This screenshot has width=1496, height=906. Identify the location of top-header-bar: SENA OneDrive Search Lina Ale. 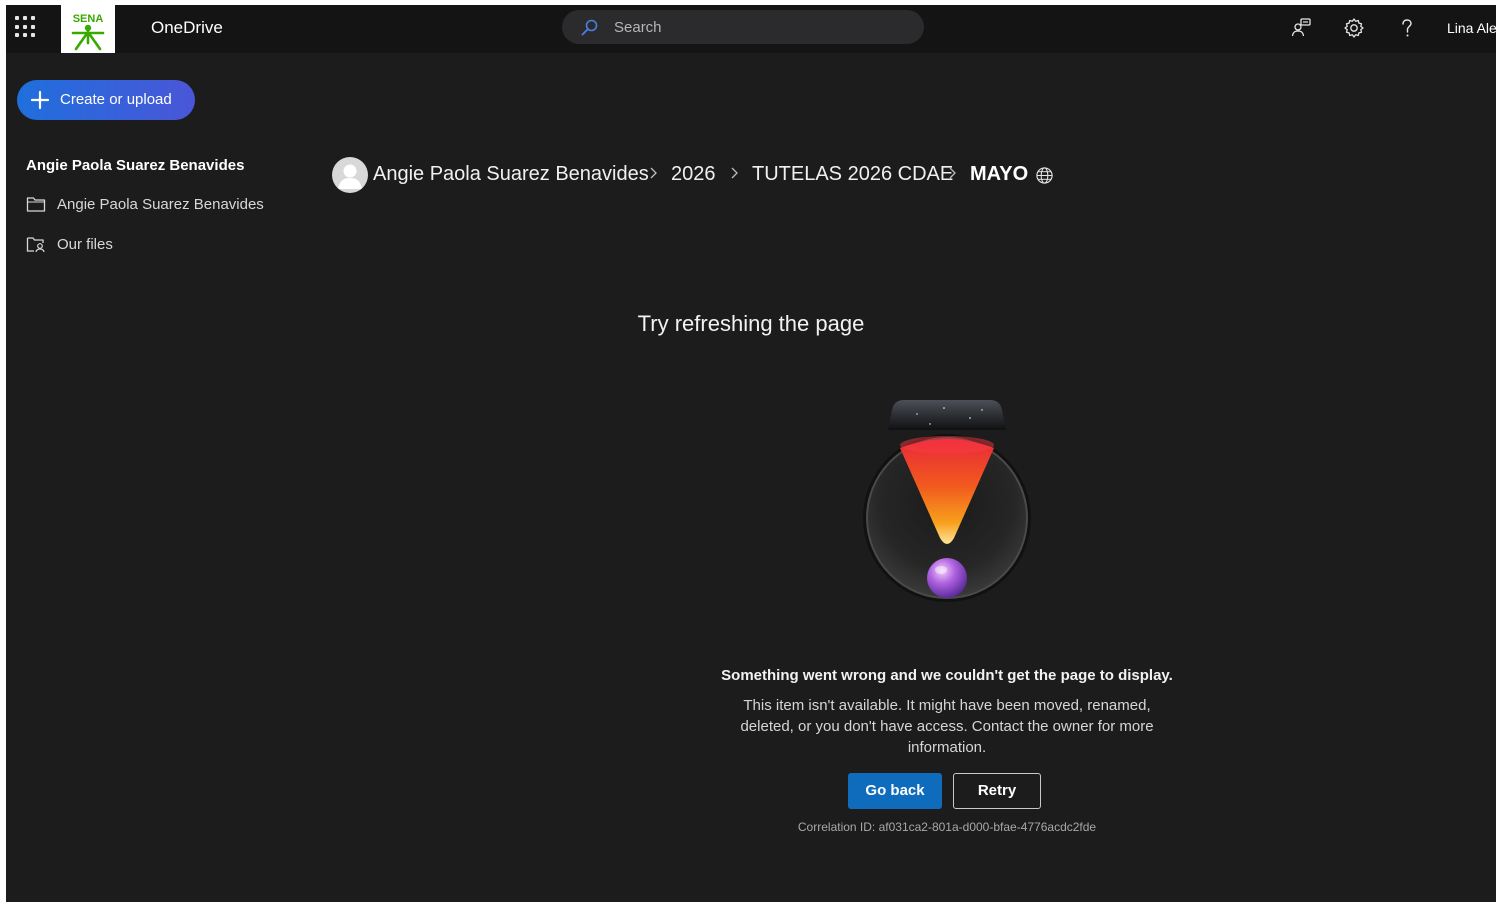
(751, 29).